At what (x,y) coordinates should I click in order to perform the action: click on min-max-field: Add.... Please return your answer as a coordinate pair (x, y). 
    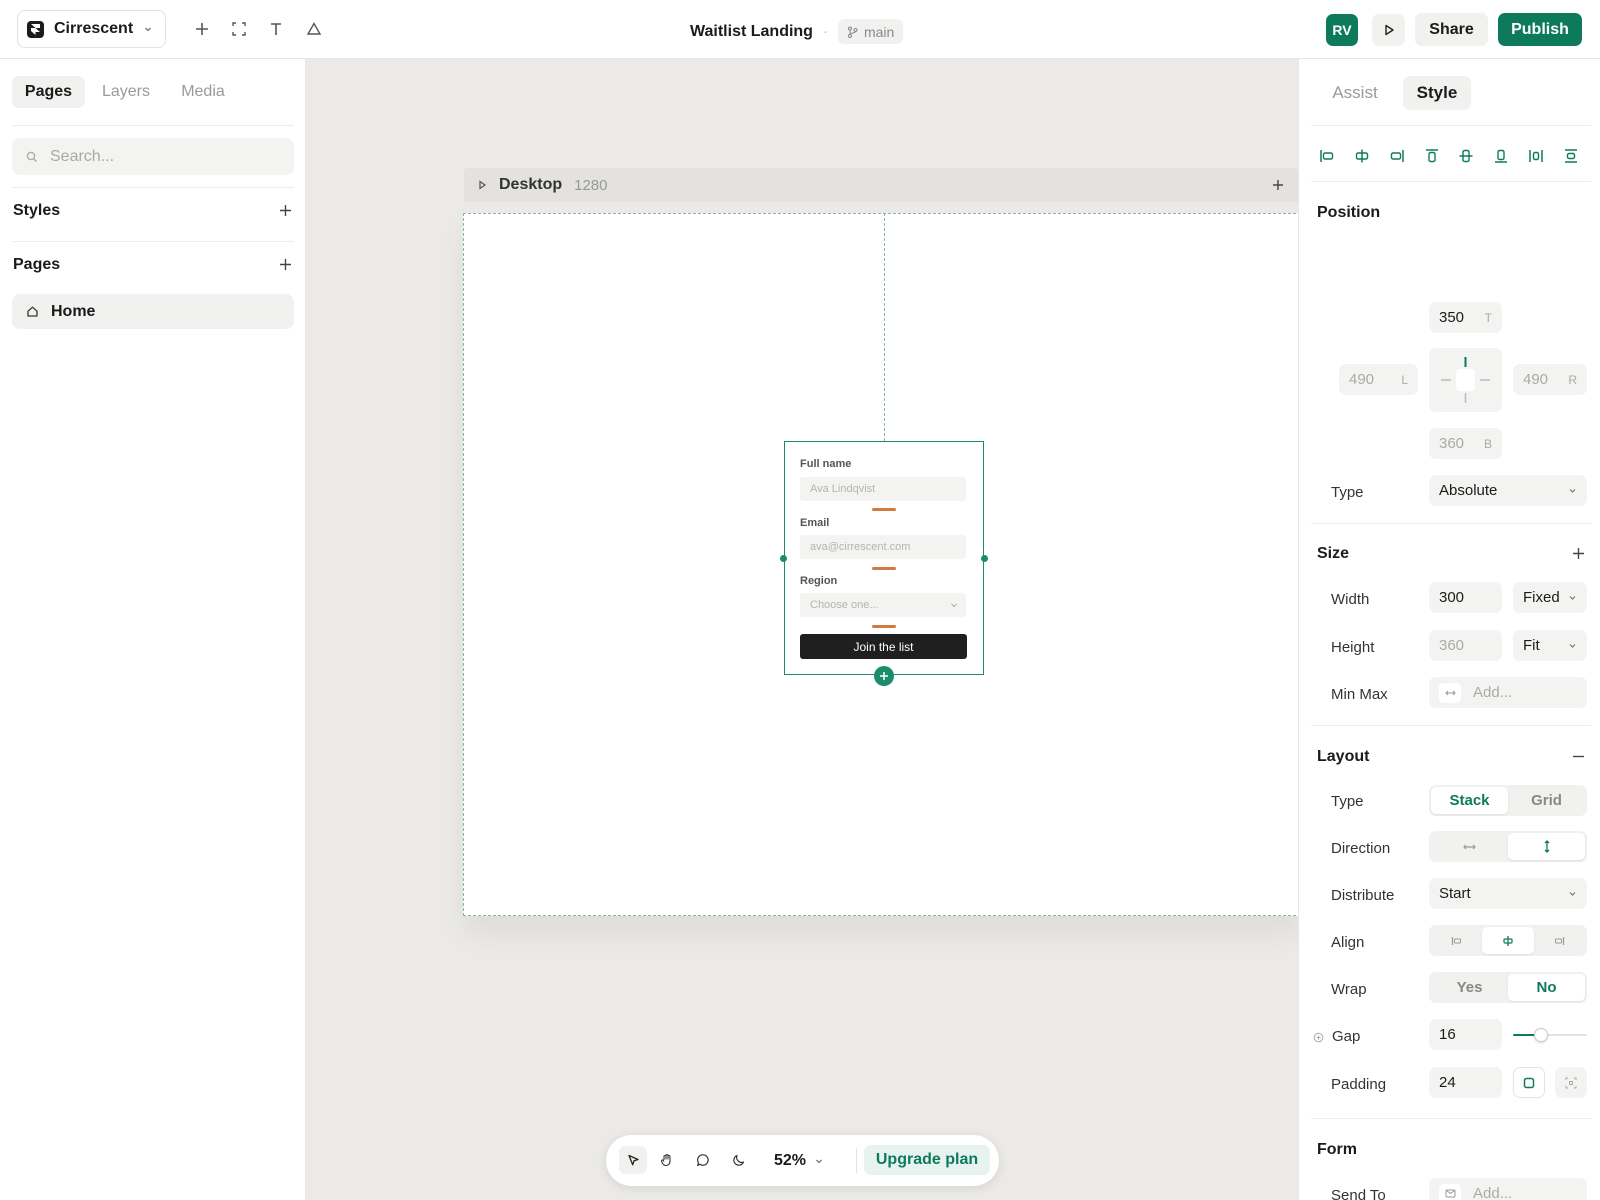
    Looking at the image, I should click on (1508, 692).